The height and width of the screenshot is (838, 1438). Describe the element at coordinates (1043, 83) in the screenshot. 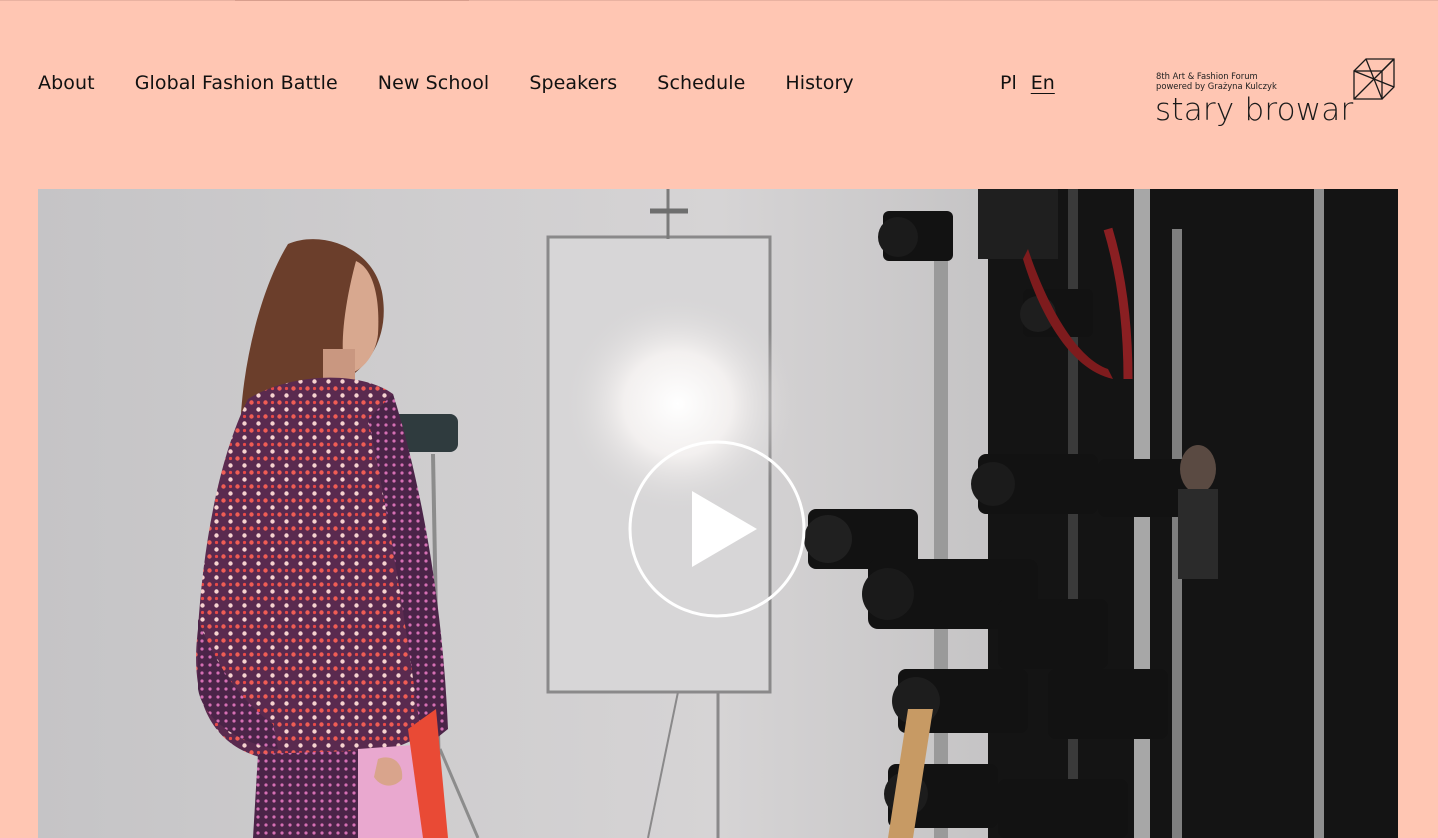

I see `lang-en: En` at that location.